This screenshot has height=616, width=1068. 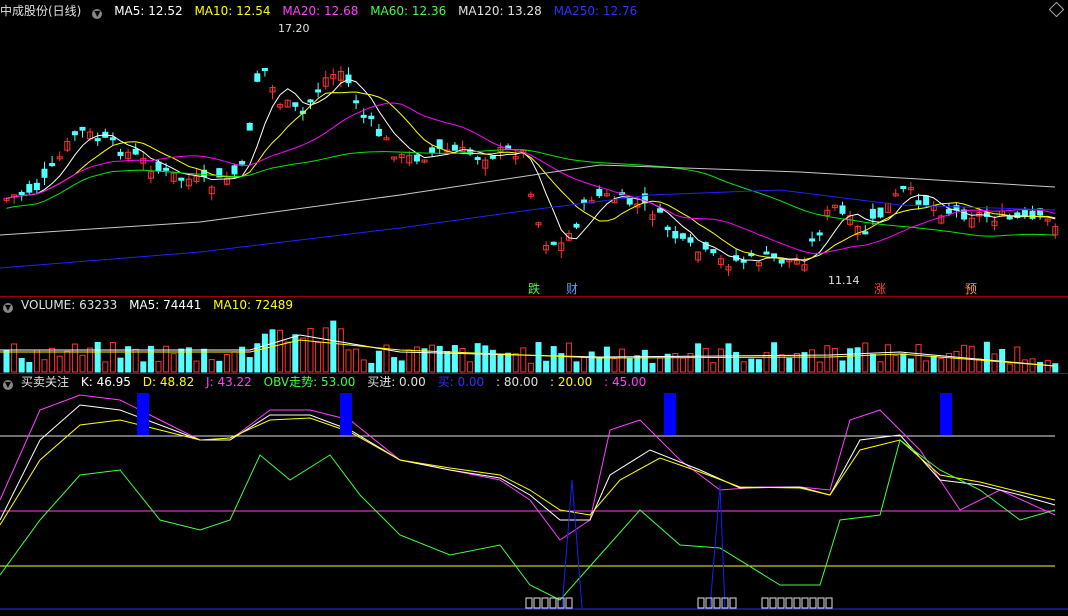 I want to click on event-marker-2: 财, so click(x=572, y=289).